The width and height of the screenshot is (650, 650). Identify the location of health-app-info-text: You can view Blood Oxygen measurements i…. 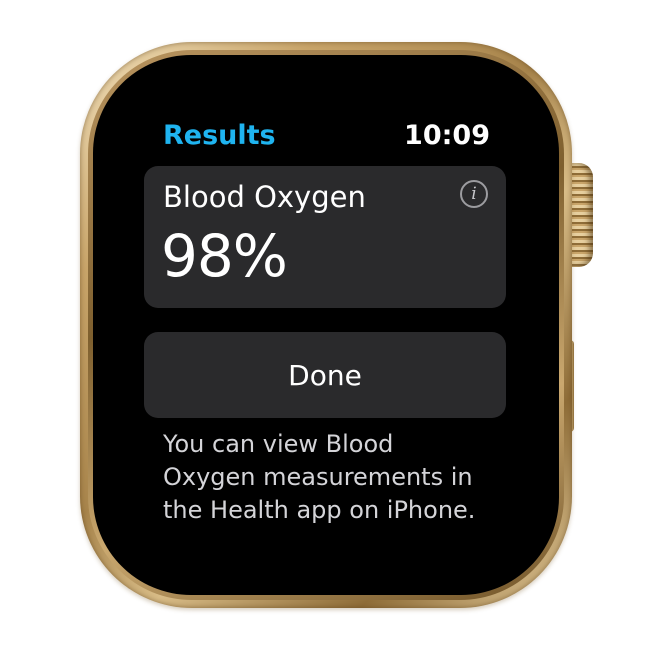
(319, 477).